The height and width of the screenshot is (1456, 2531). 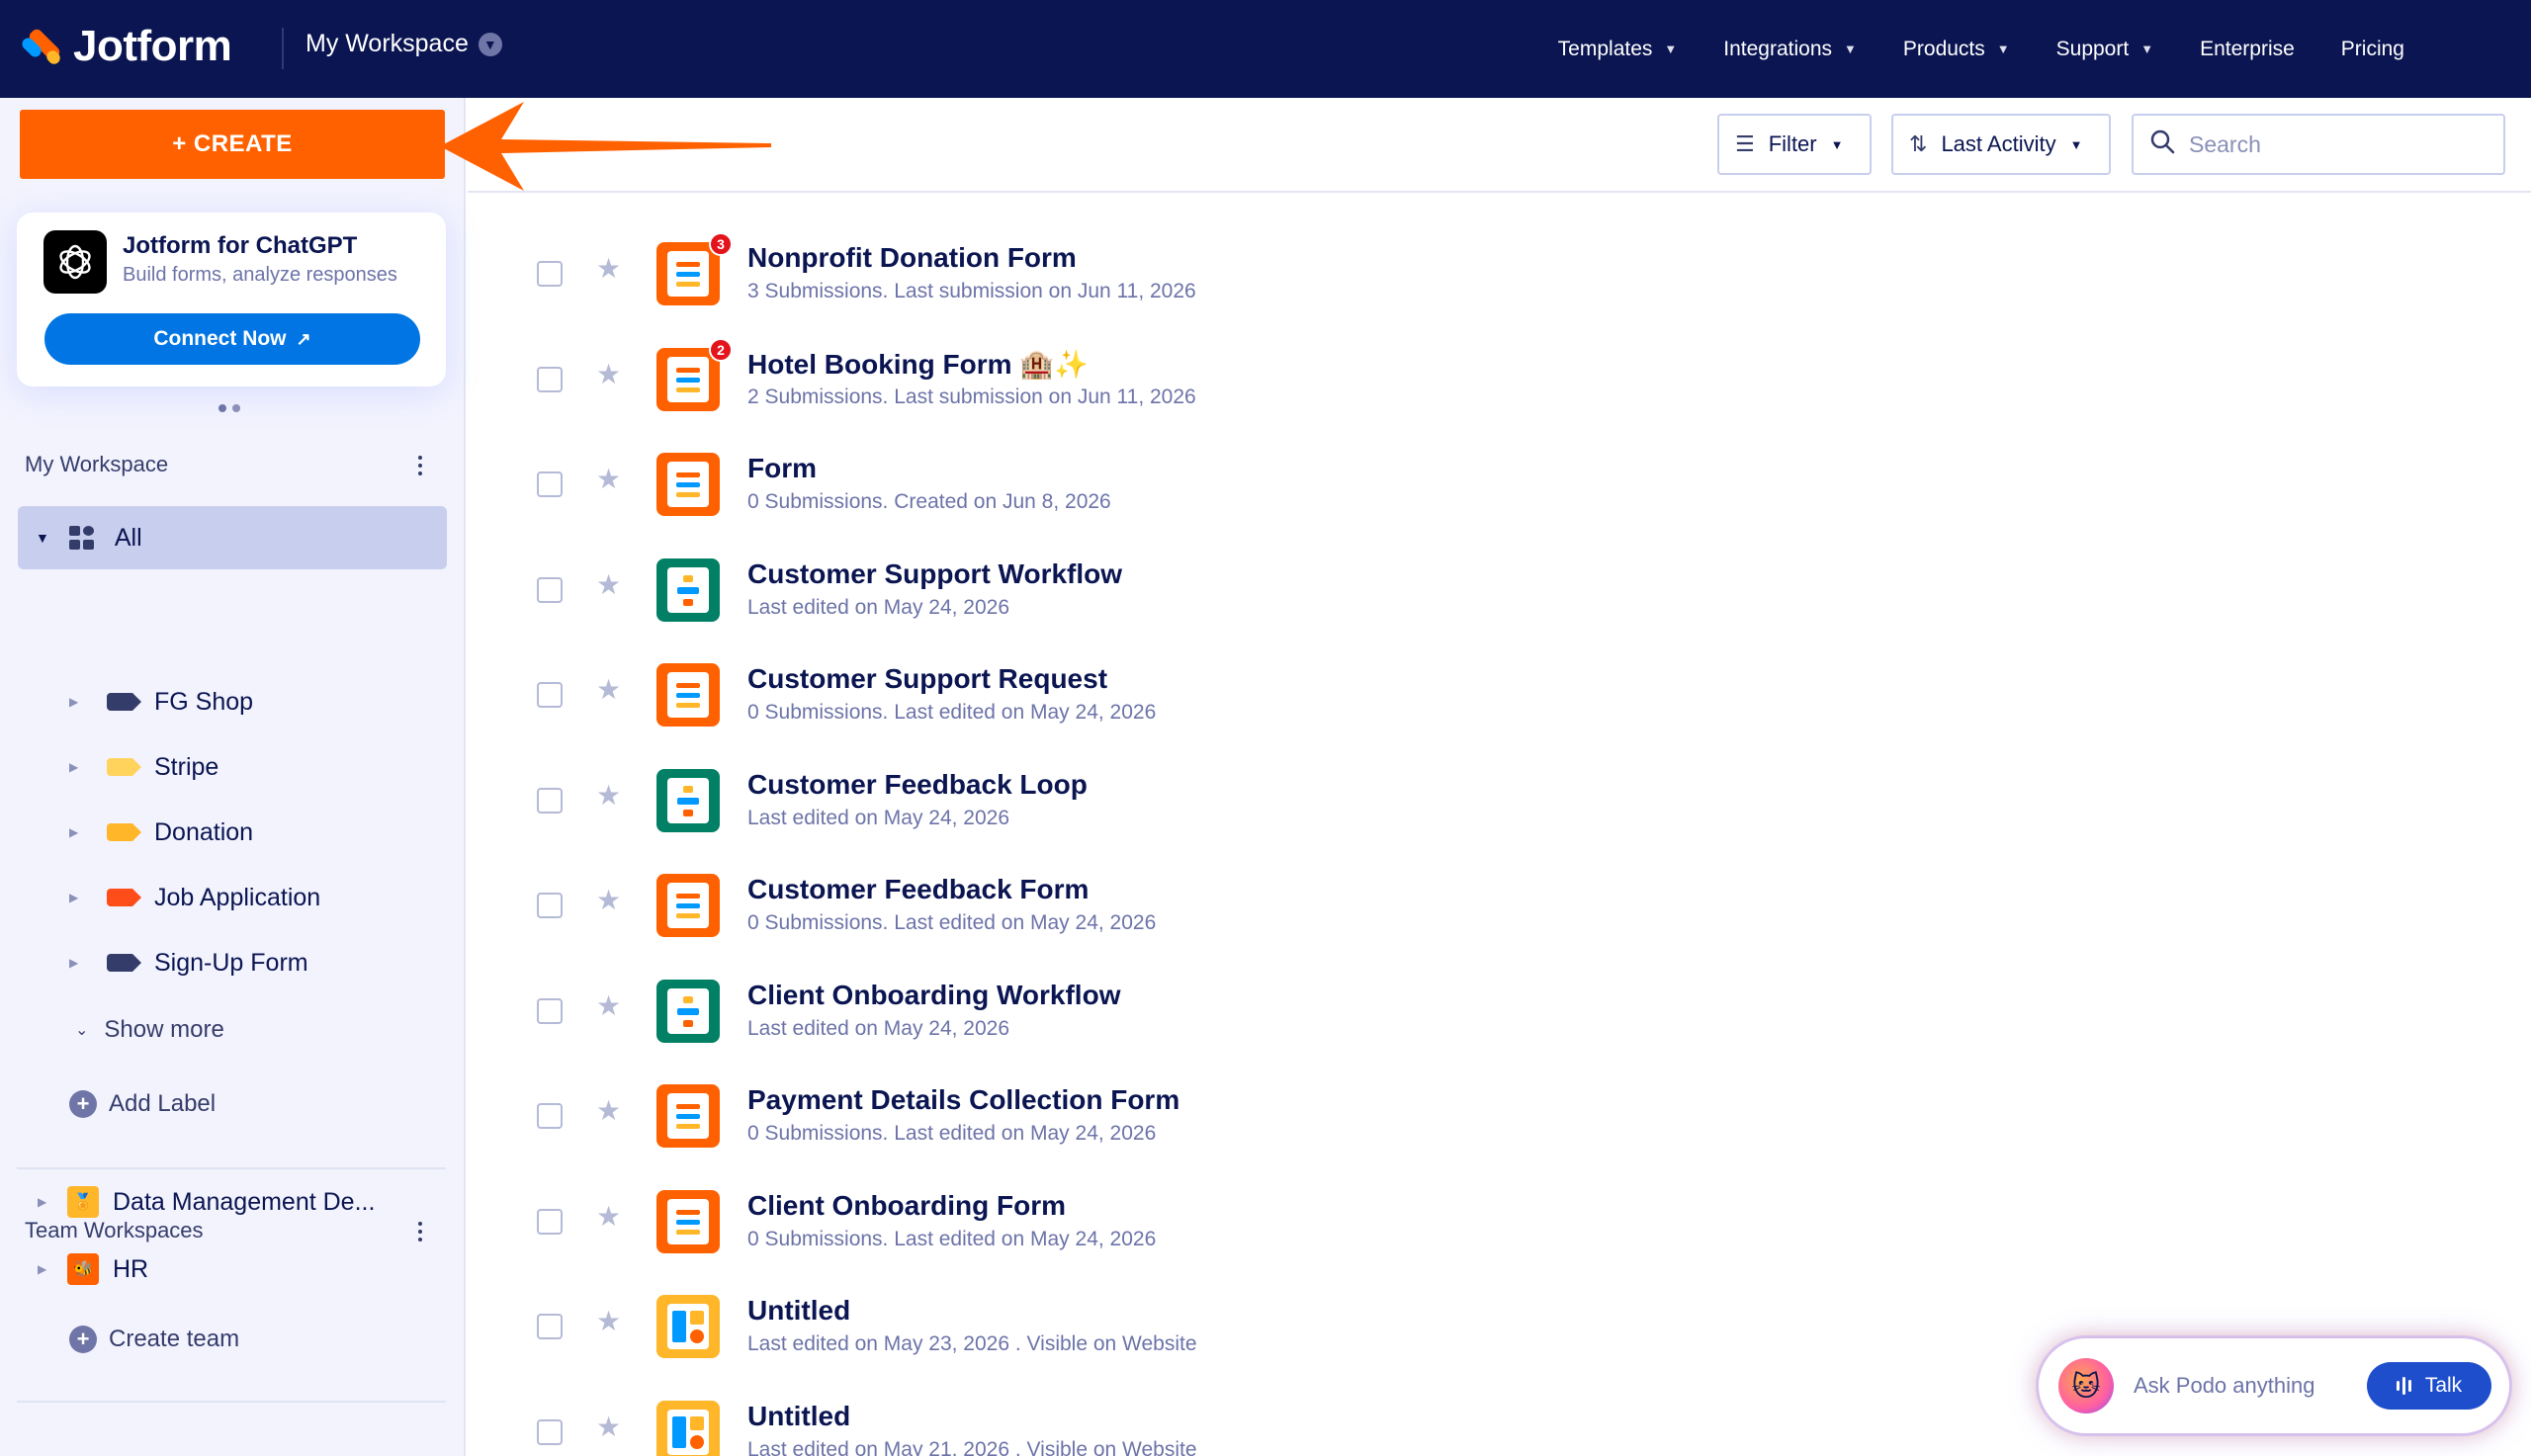 I want to click on team-workspace-item: ▶ 🐝 HR, so click(x=93, y=1269).